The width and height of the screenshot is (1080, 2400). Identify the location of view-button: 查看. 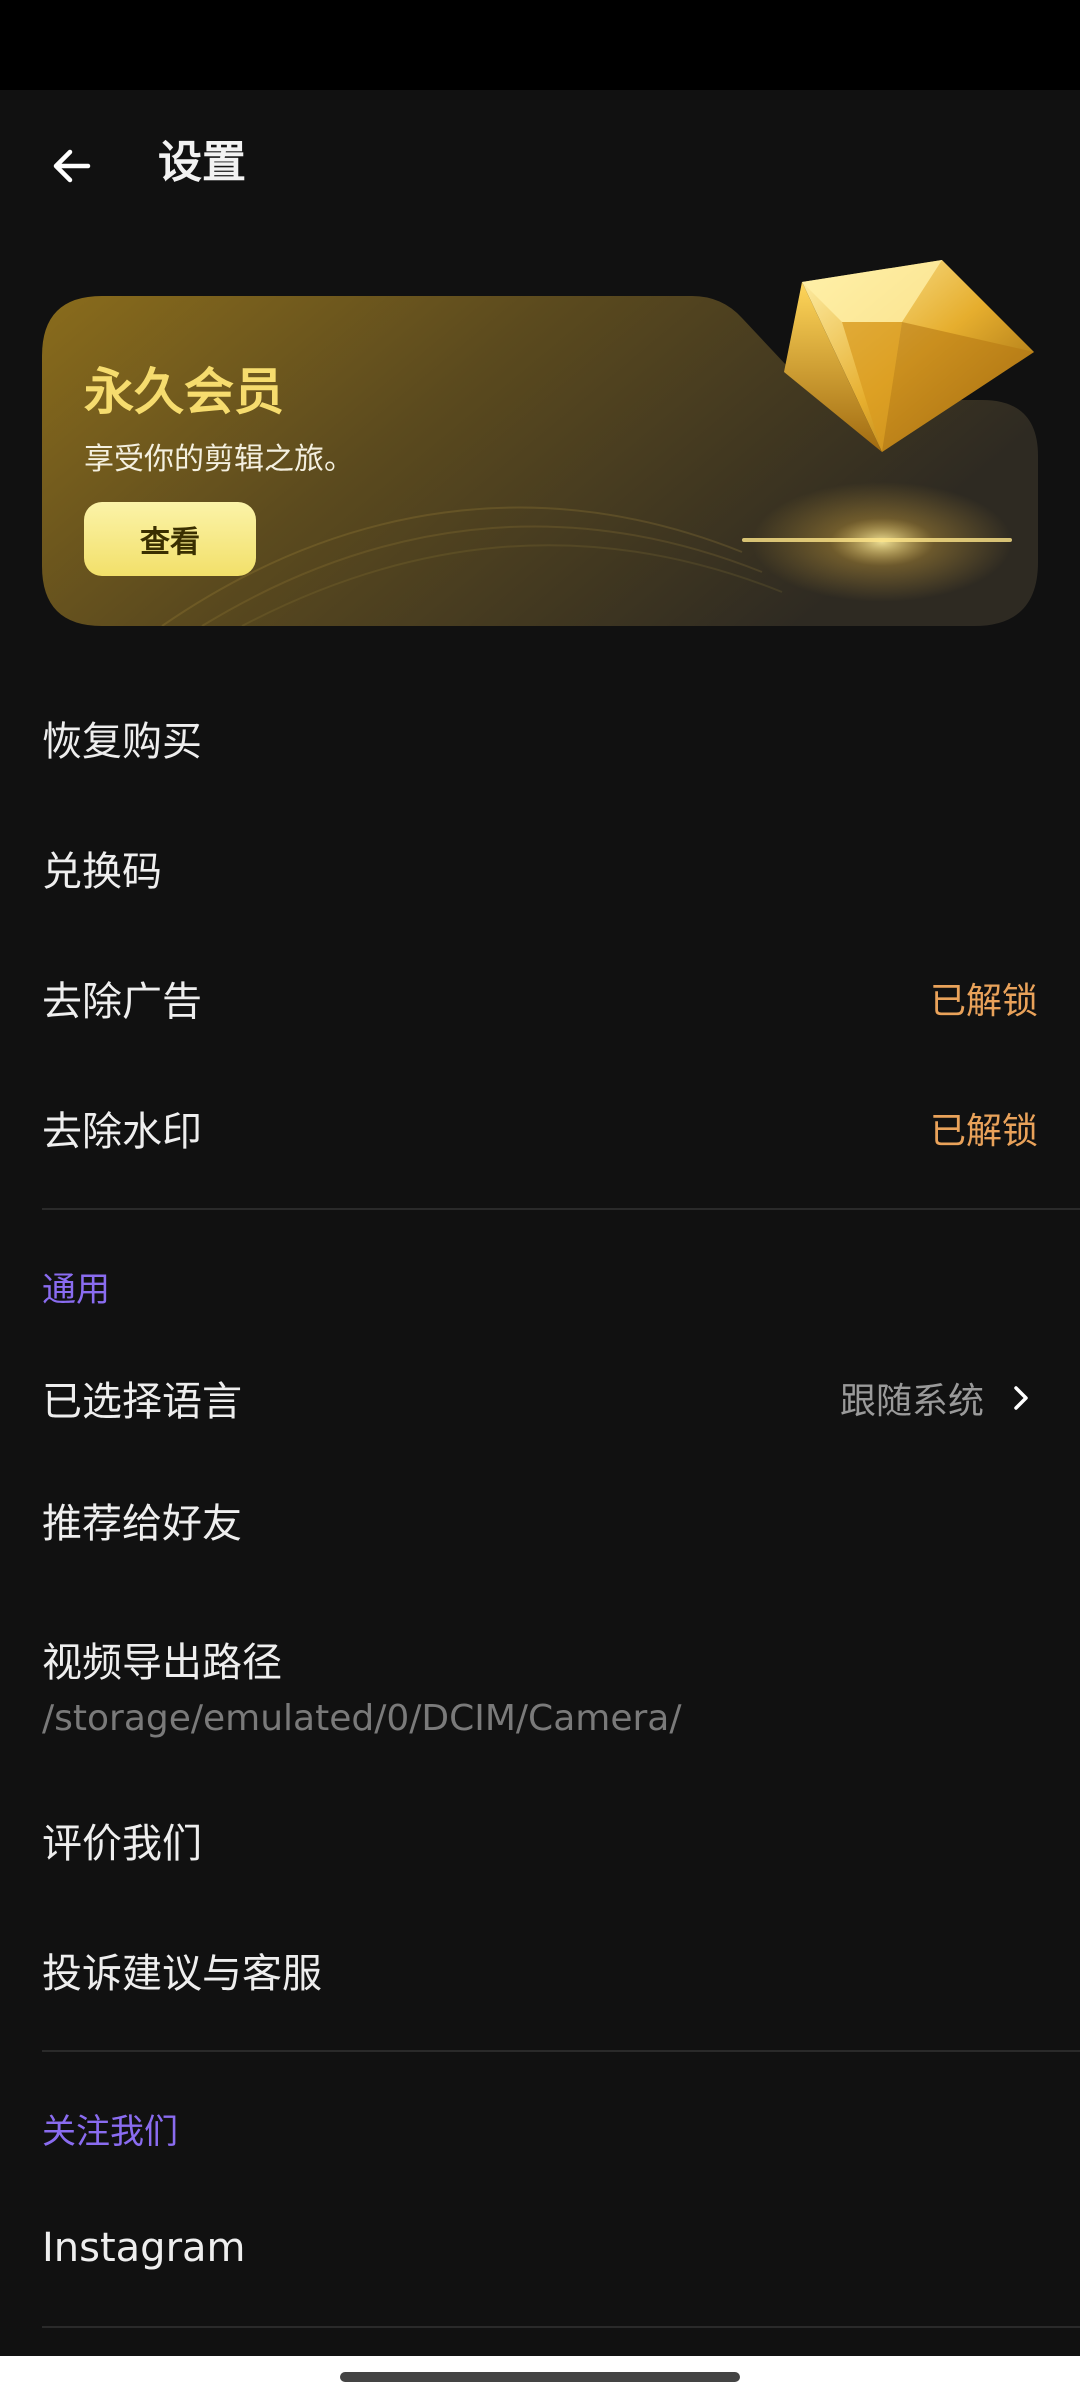
(170, 539).